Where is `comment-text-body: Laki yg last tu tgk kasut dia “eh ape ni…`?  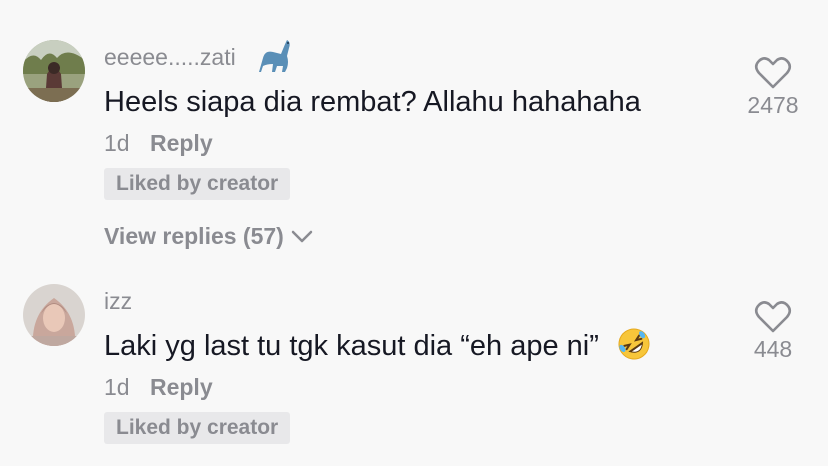
comment-text-body: Laki yg last tu tgk kasut dia “eh ape ni… is located at coordinates (351, 346).